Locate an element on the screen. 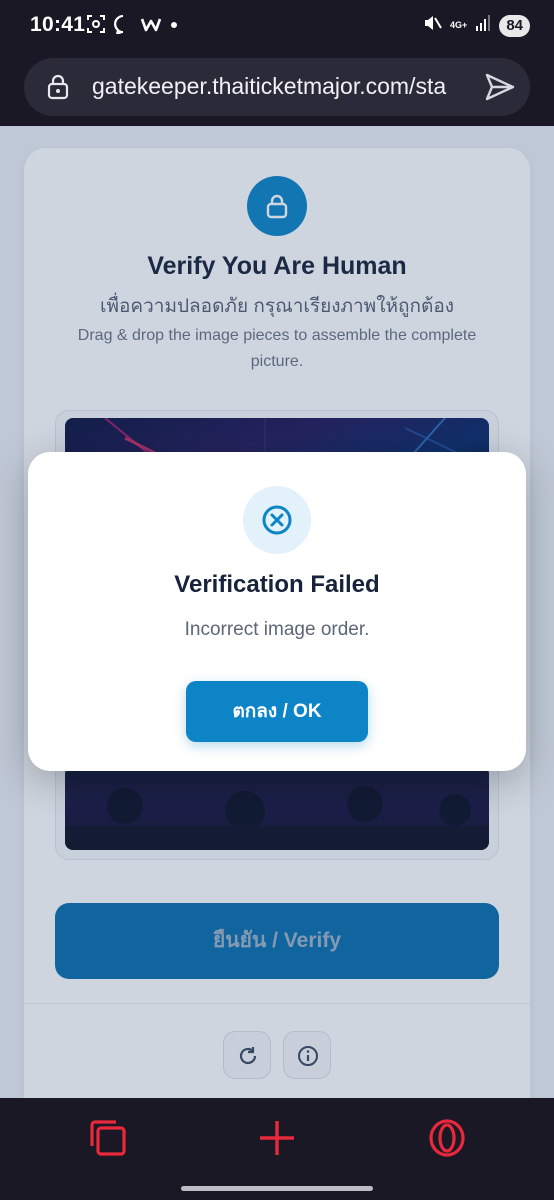  mute-icon is located at coordinates (432, 25).